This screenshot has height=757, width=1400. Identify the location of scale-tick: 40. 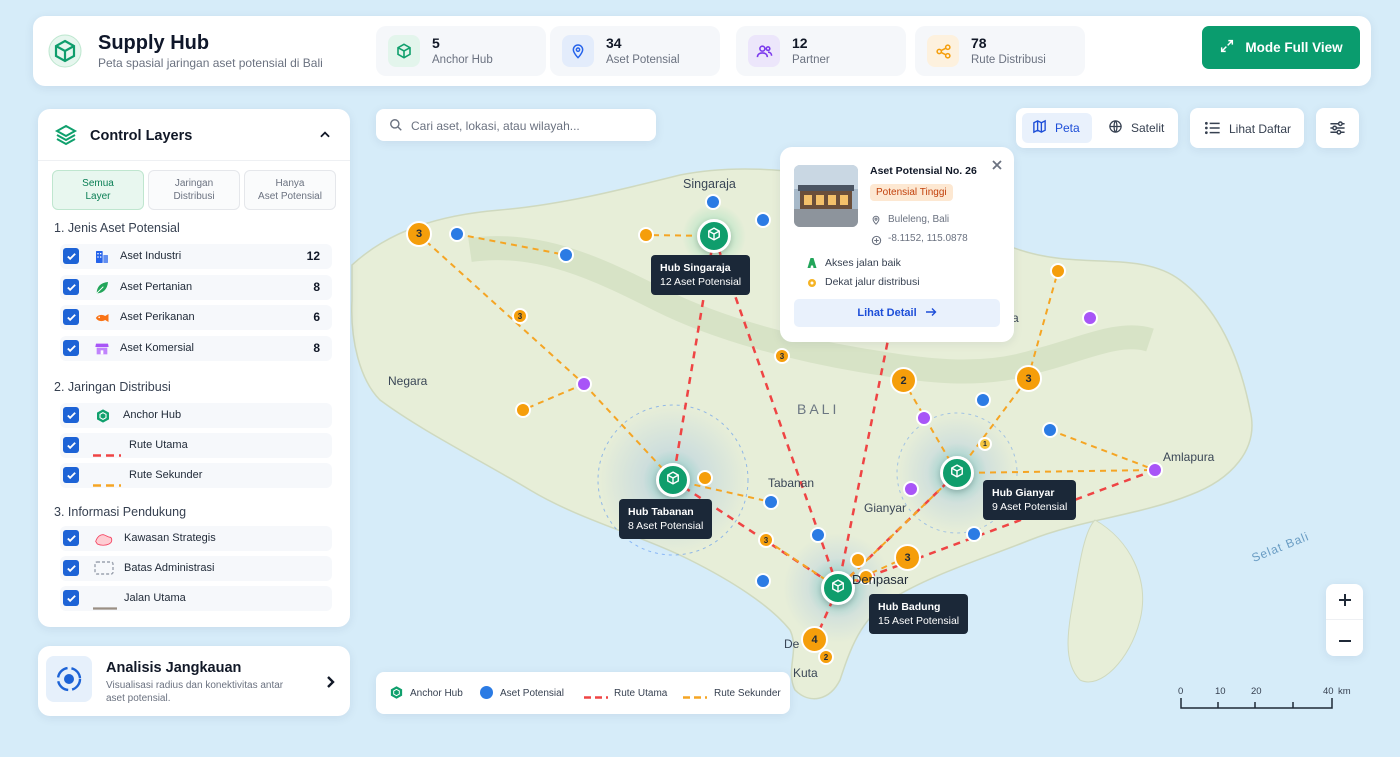
(1328, 691).